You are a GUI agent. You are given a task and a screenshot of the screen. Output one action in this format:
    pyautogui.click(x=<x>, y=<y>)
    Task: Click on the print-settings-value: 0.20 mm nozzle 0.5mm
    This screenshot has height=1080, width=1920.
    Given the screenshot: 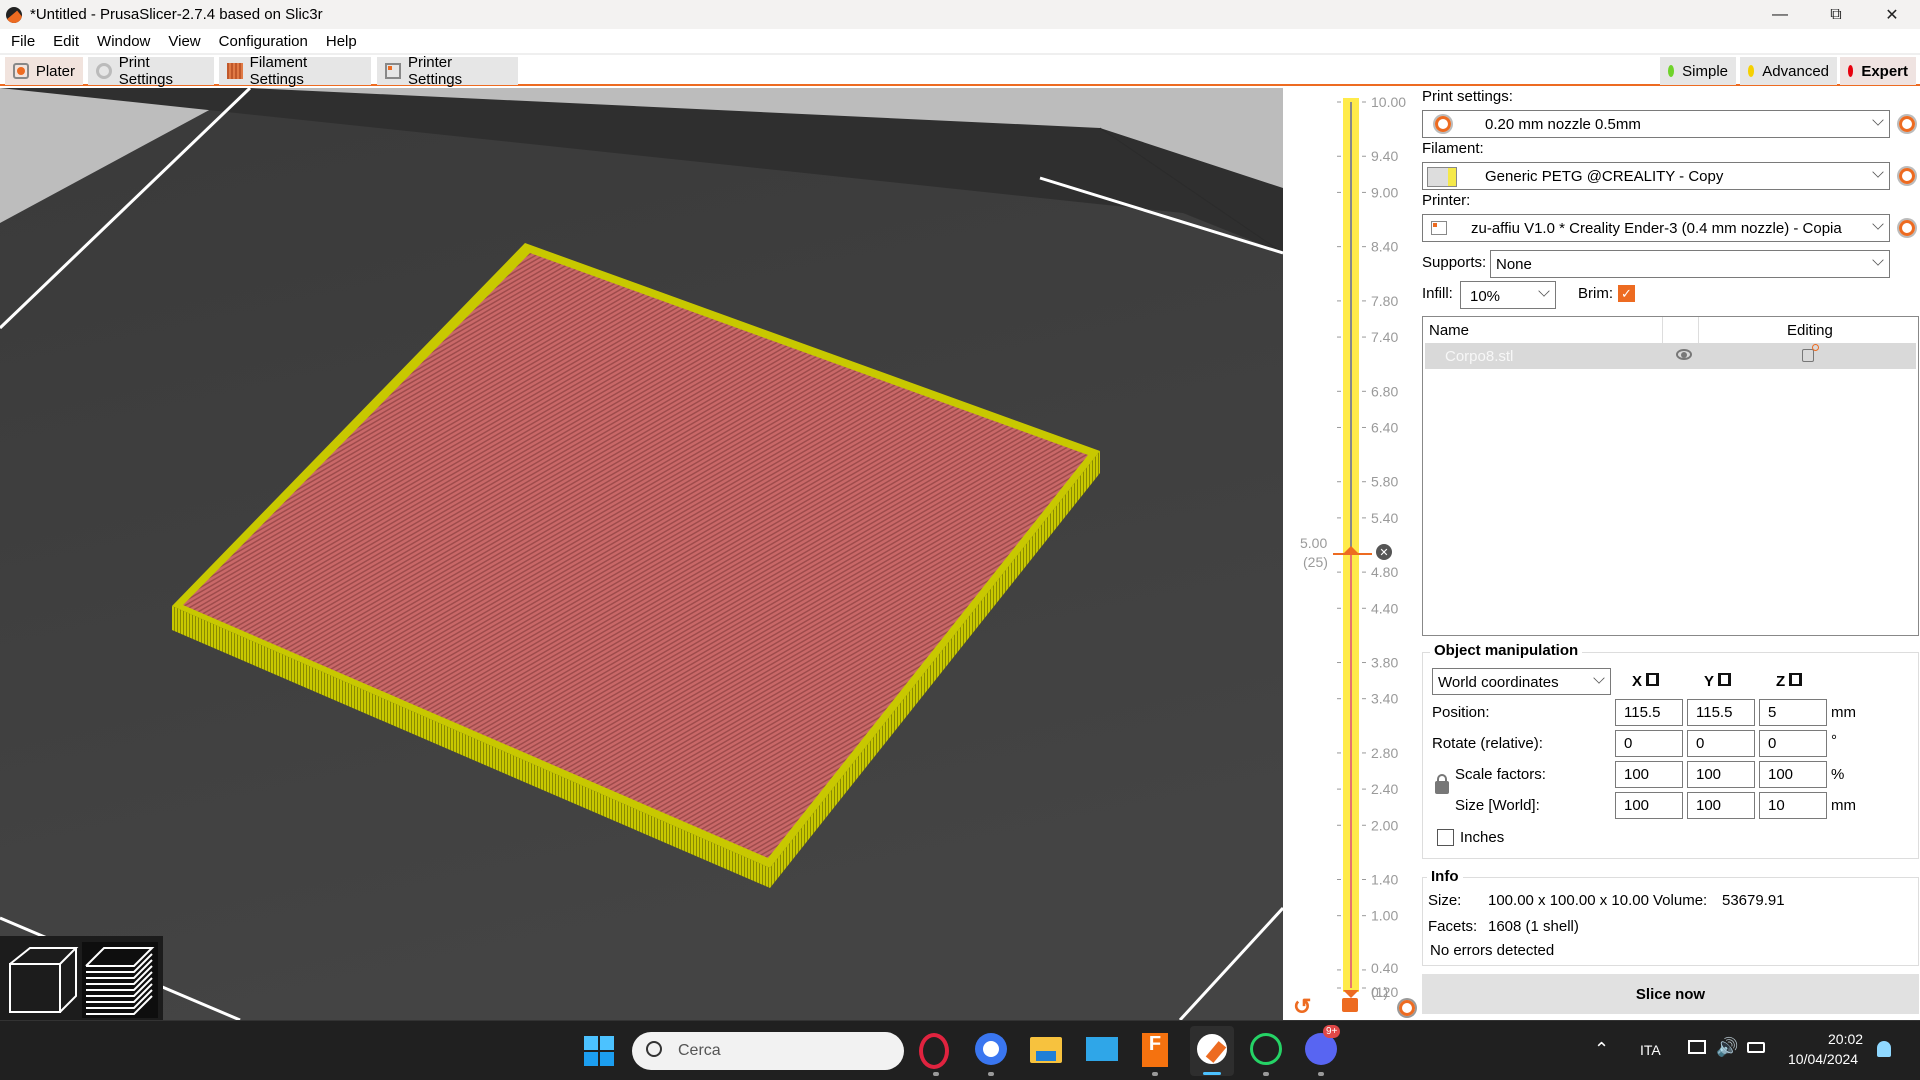 What is the action you would take?
    pyautogui.click(x=1563, y=124)
    